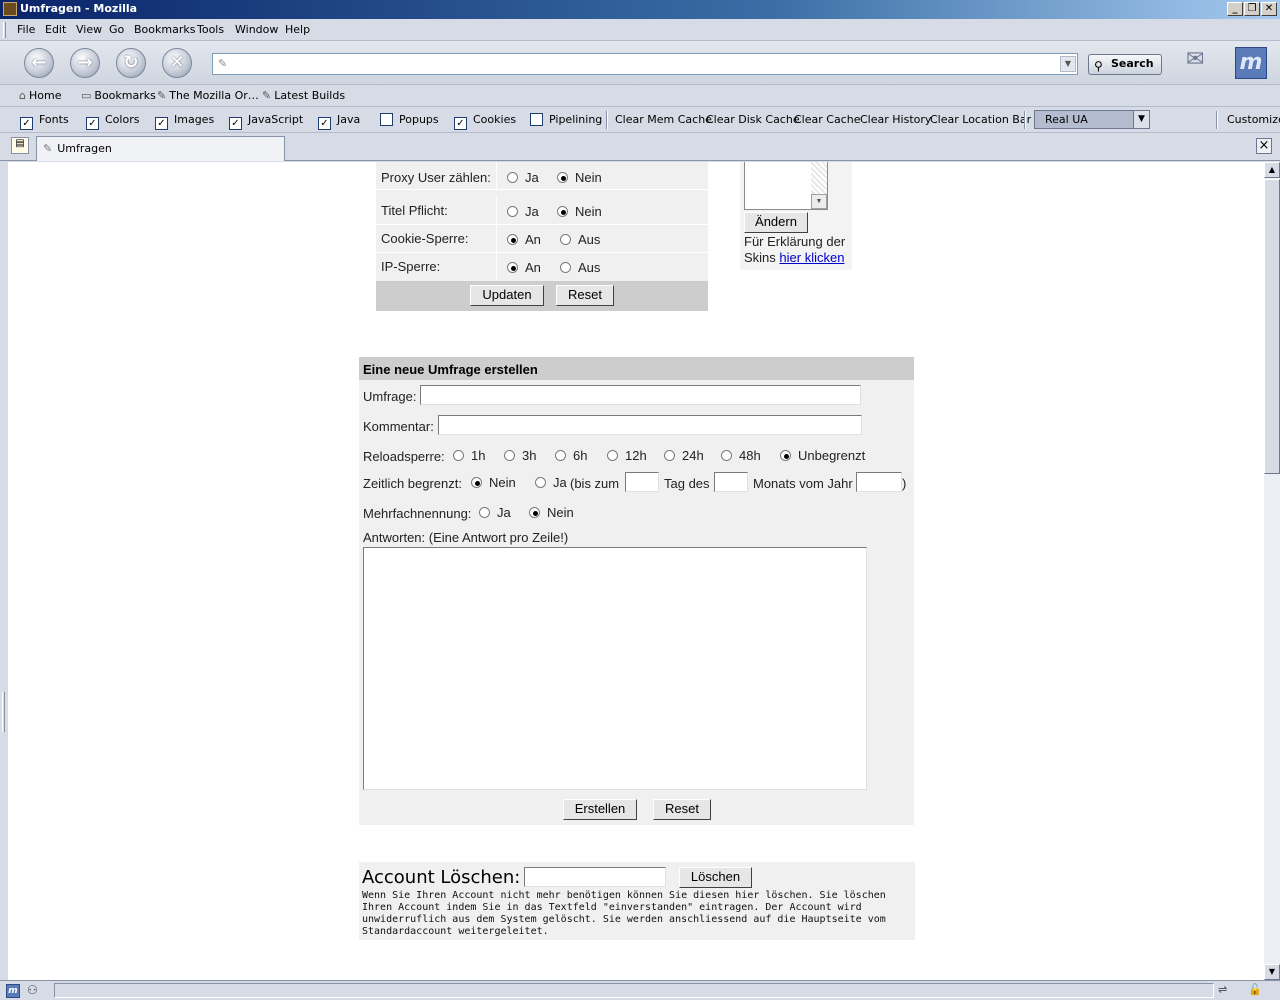 This screenshot has width=1280, height=1000. What do you see at coordinates (895, 119) in the screenshot?
I see `clear-history-button: Clear History` at bounding box center [895, 119].